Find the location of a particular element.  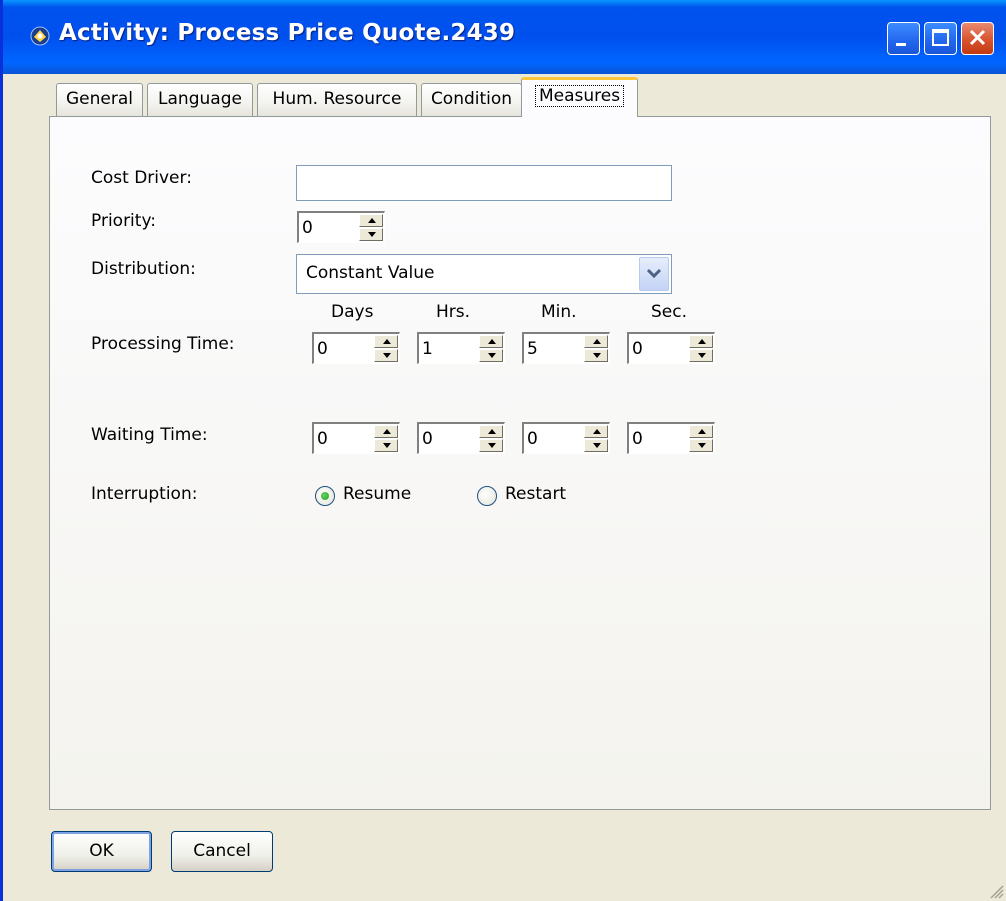

waiting-days-value: 0 is located at coordinates (322, 439).